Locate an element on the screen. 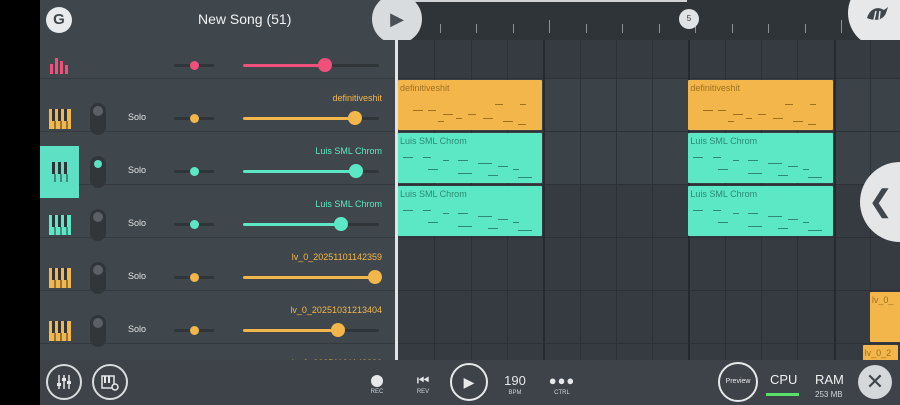  skip-back-icon: ⏮ is located at coordinates (423, 380).